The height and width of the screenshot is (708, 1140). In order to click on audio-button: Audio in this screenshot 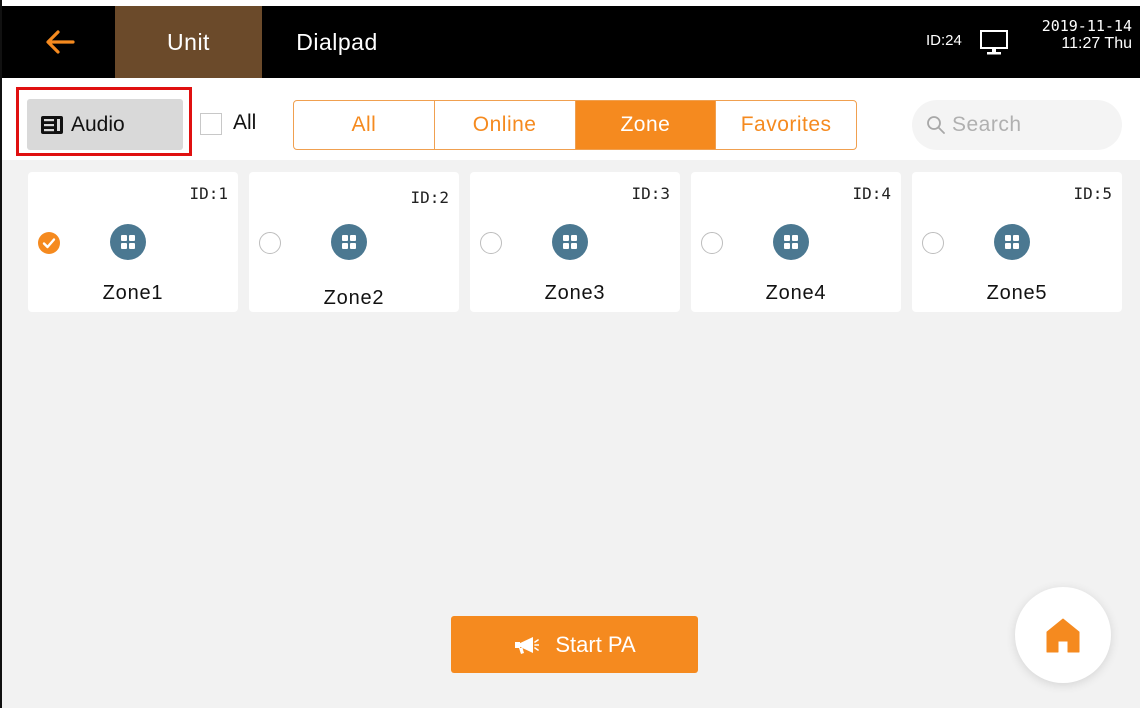, I will do `click(105, 124)`.